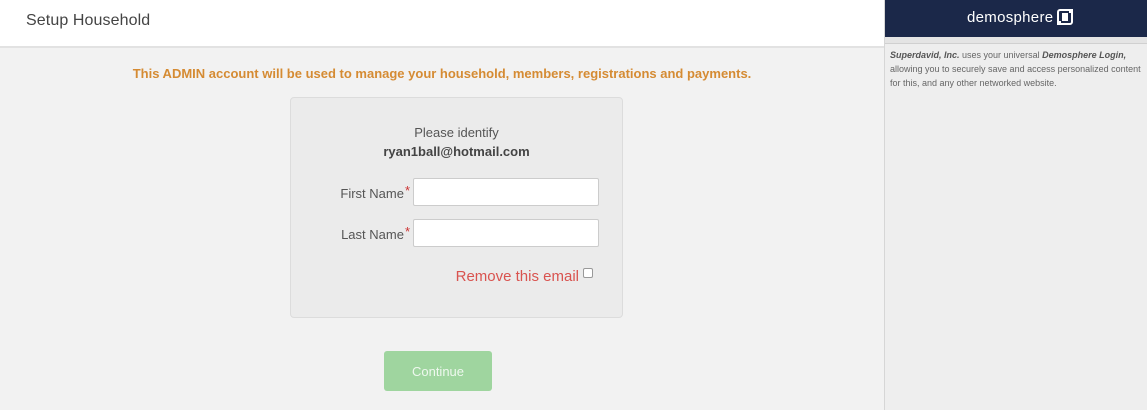 This screenshot has width=1147, height=410. What do you see at coordinates (442, 24) in the screenshot?
I see `page-header: Setup Household` at bounding box center [442, 24].